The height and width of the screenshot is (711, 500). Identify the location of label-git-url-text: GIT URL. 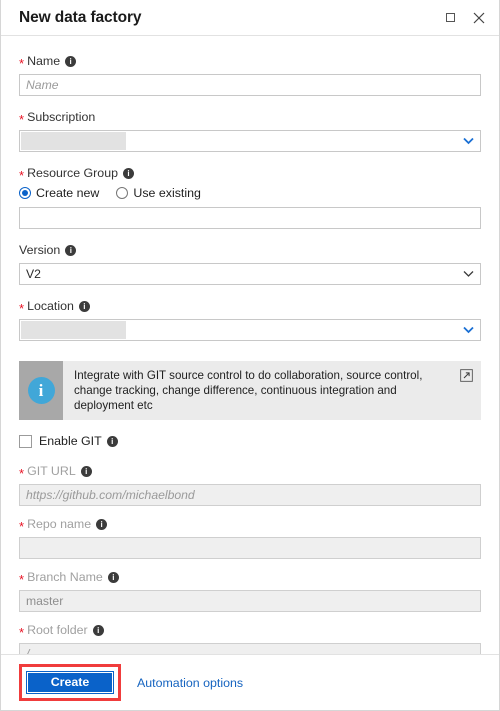
(51, 471).